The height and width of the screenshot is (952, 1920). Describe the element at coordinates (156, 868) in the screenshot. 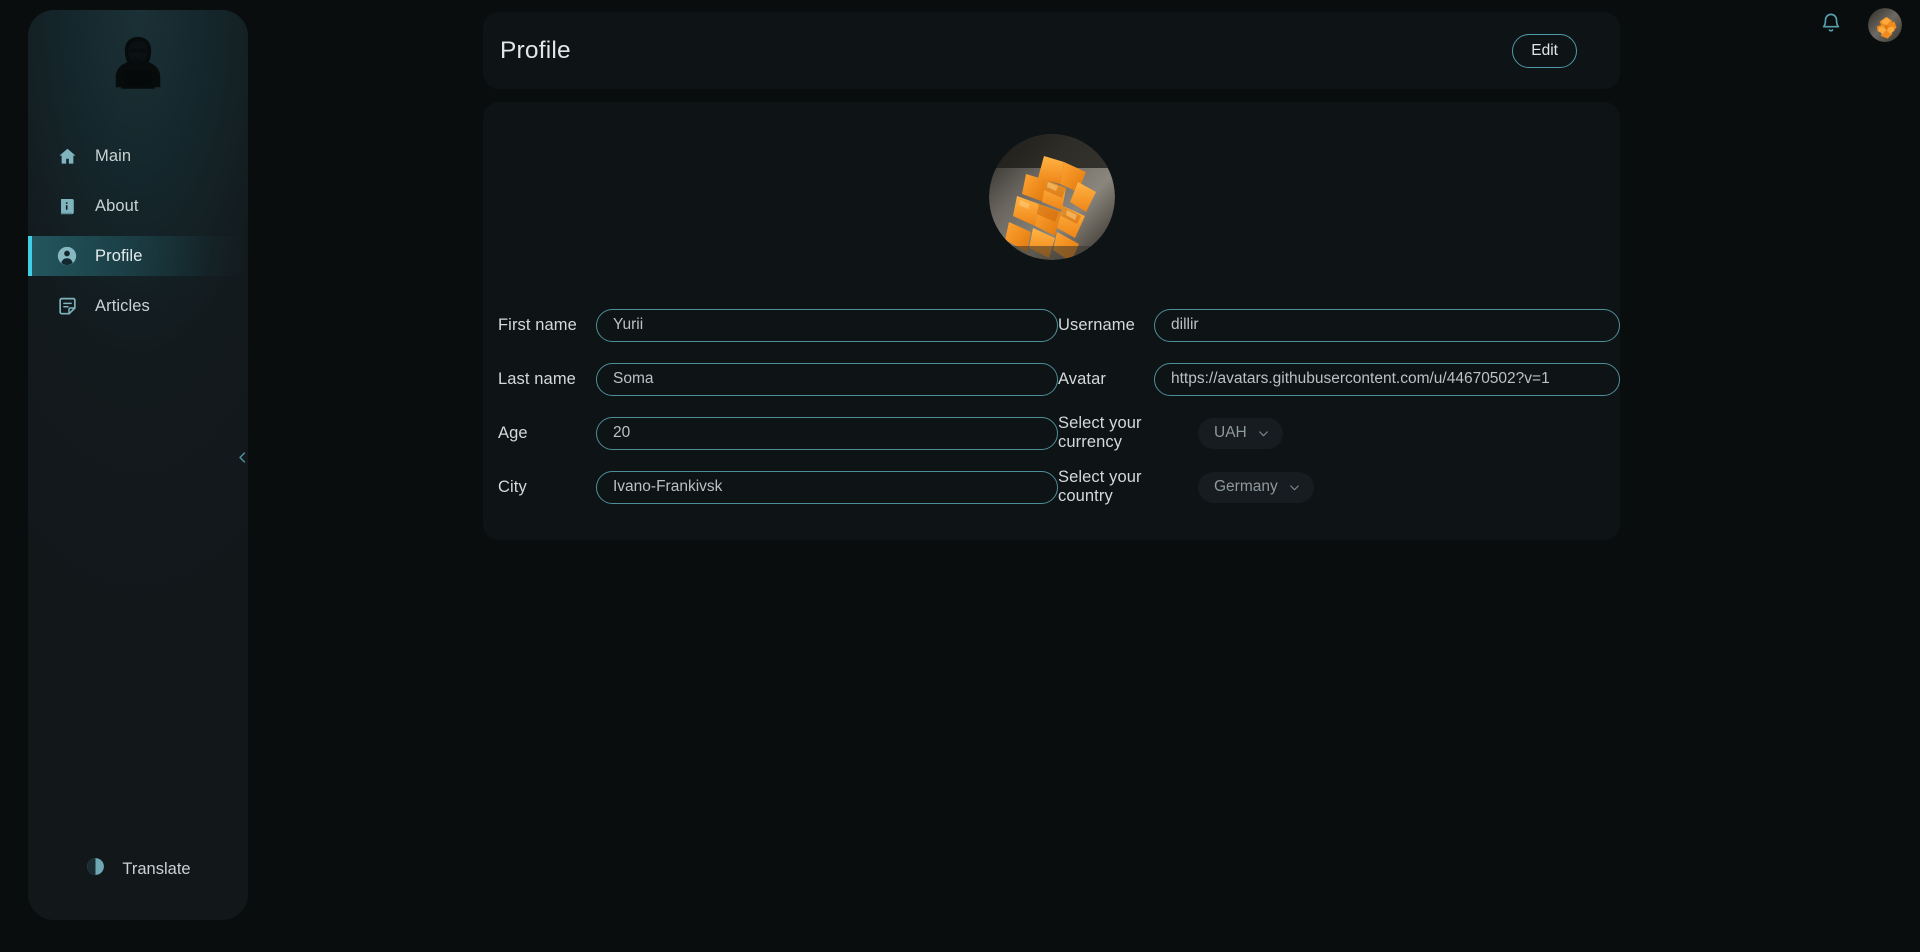

I see `translate-label: Translate` at that location.